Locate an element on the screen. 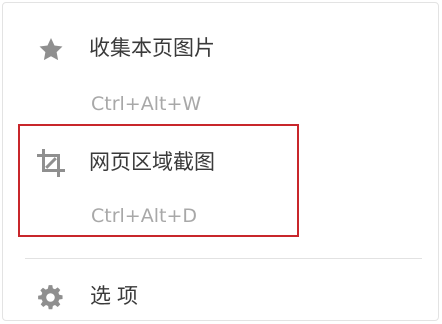 Image resolution: width=442 pixels, height=324 pixels. crop-icon is located at coordinates (51, 163).